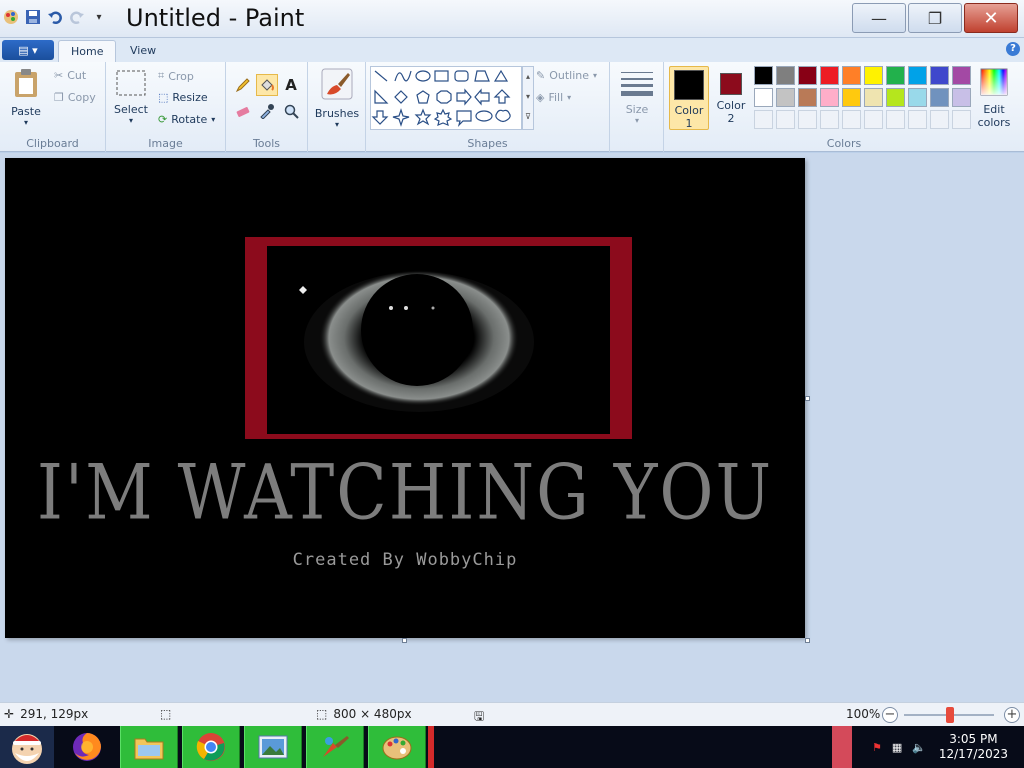  I want to click on rotate-button: ⟳ Rotate ▾, so click(186, 119).